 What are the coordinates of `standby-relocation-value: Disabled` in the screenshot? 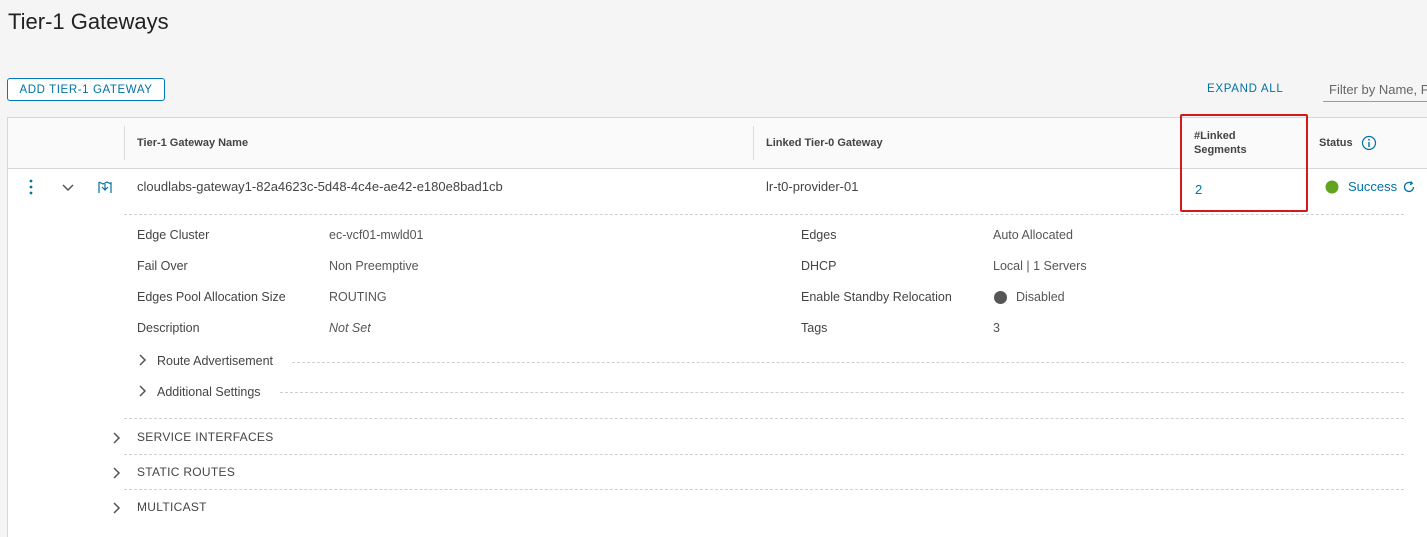 It's located at (1040, 297).